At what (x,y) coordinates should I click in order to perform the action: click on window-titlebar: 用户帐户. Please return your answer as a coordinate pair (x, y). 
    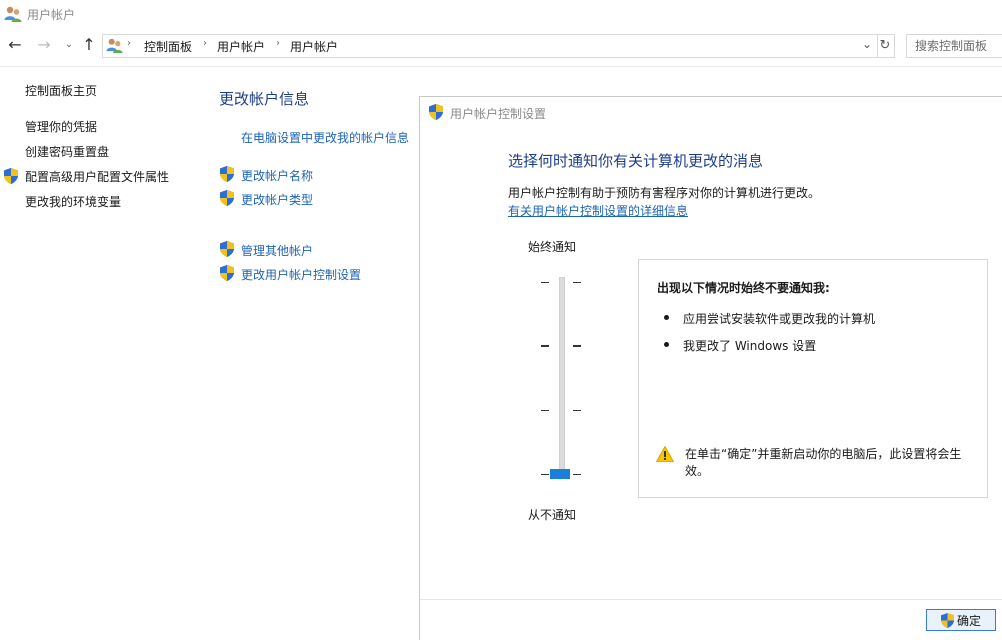
    Looking at the image, I should click on (501, 14).